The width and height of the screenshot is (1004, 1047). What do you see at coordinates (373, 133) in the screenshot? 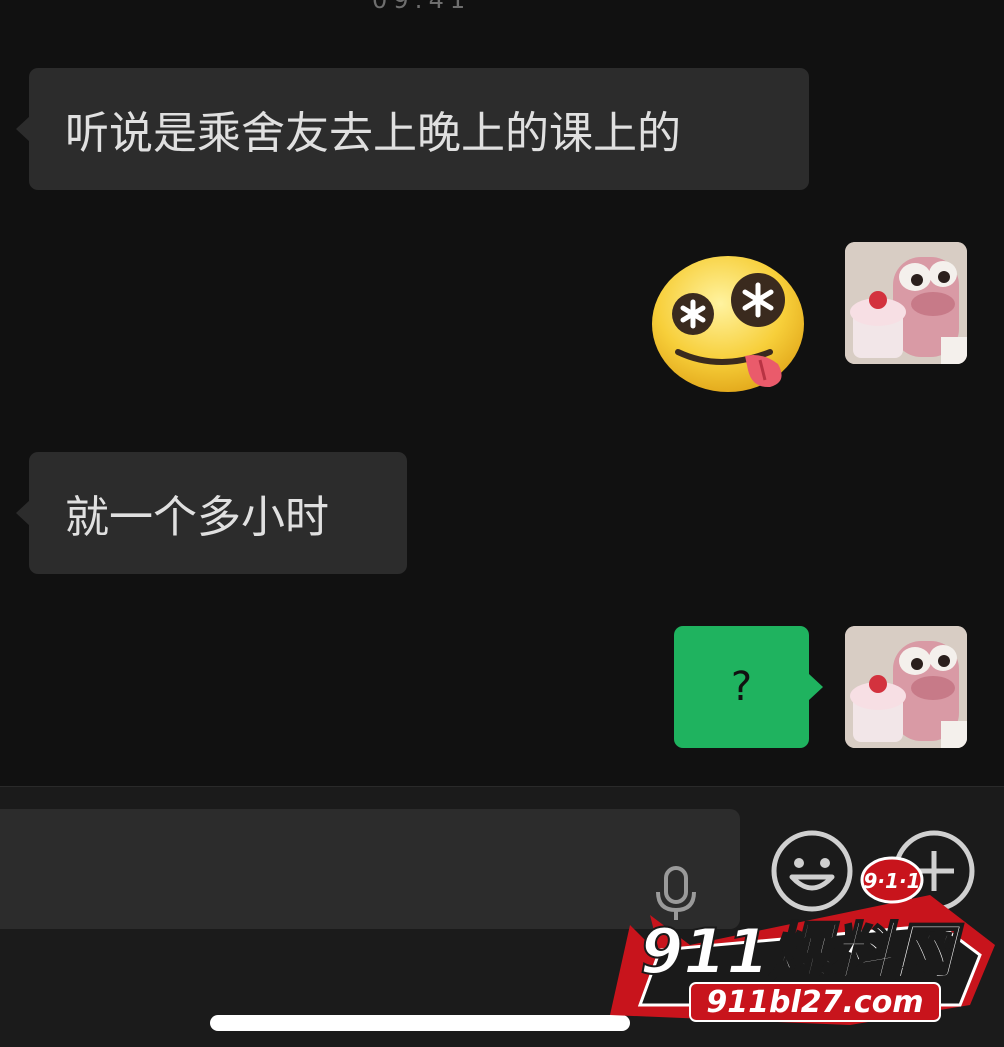
I see `message-text: 听说是乘舍友去上晚上的课上的` at bounding box center [373, 133].